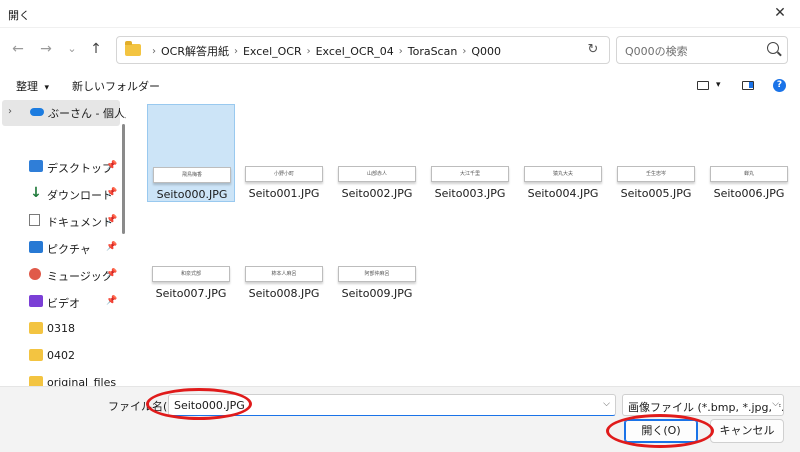  What do you see at coordinates (703, 85) in the screenshot?
I see `view-mode-icon` at bounding box center [703, 85].